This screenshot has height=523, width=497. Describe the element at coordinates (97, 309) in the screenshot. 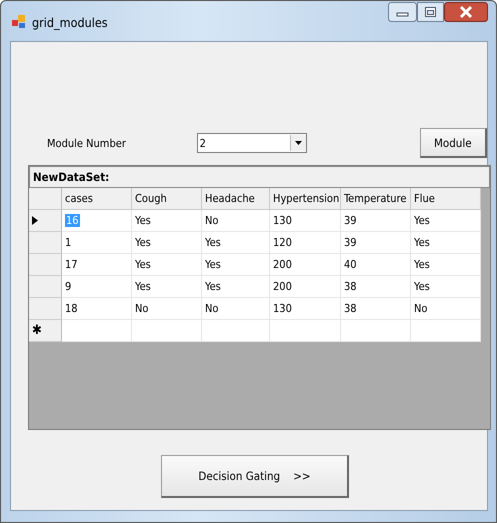

I see `table-cell: 18` at that location.